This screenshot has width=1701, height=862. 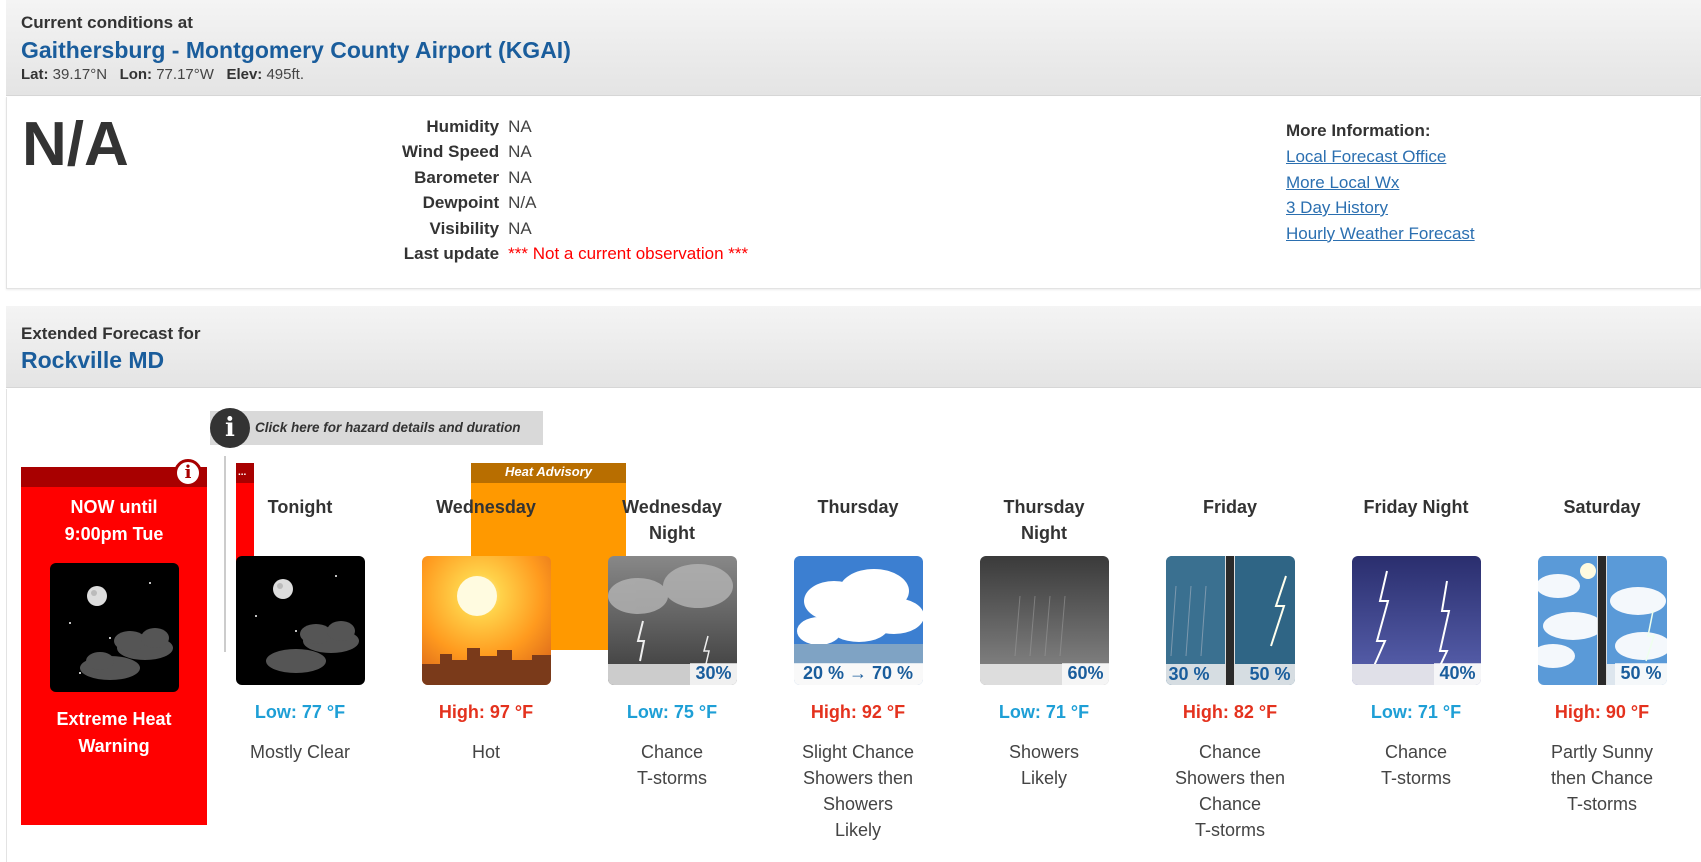 I want to click on precip-chance-right: 50 %, so click(x=1270, y=674).